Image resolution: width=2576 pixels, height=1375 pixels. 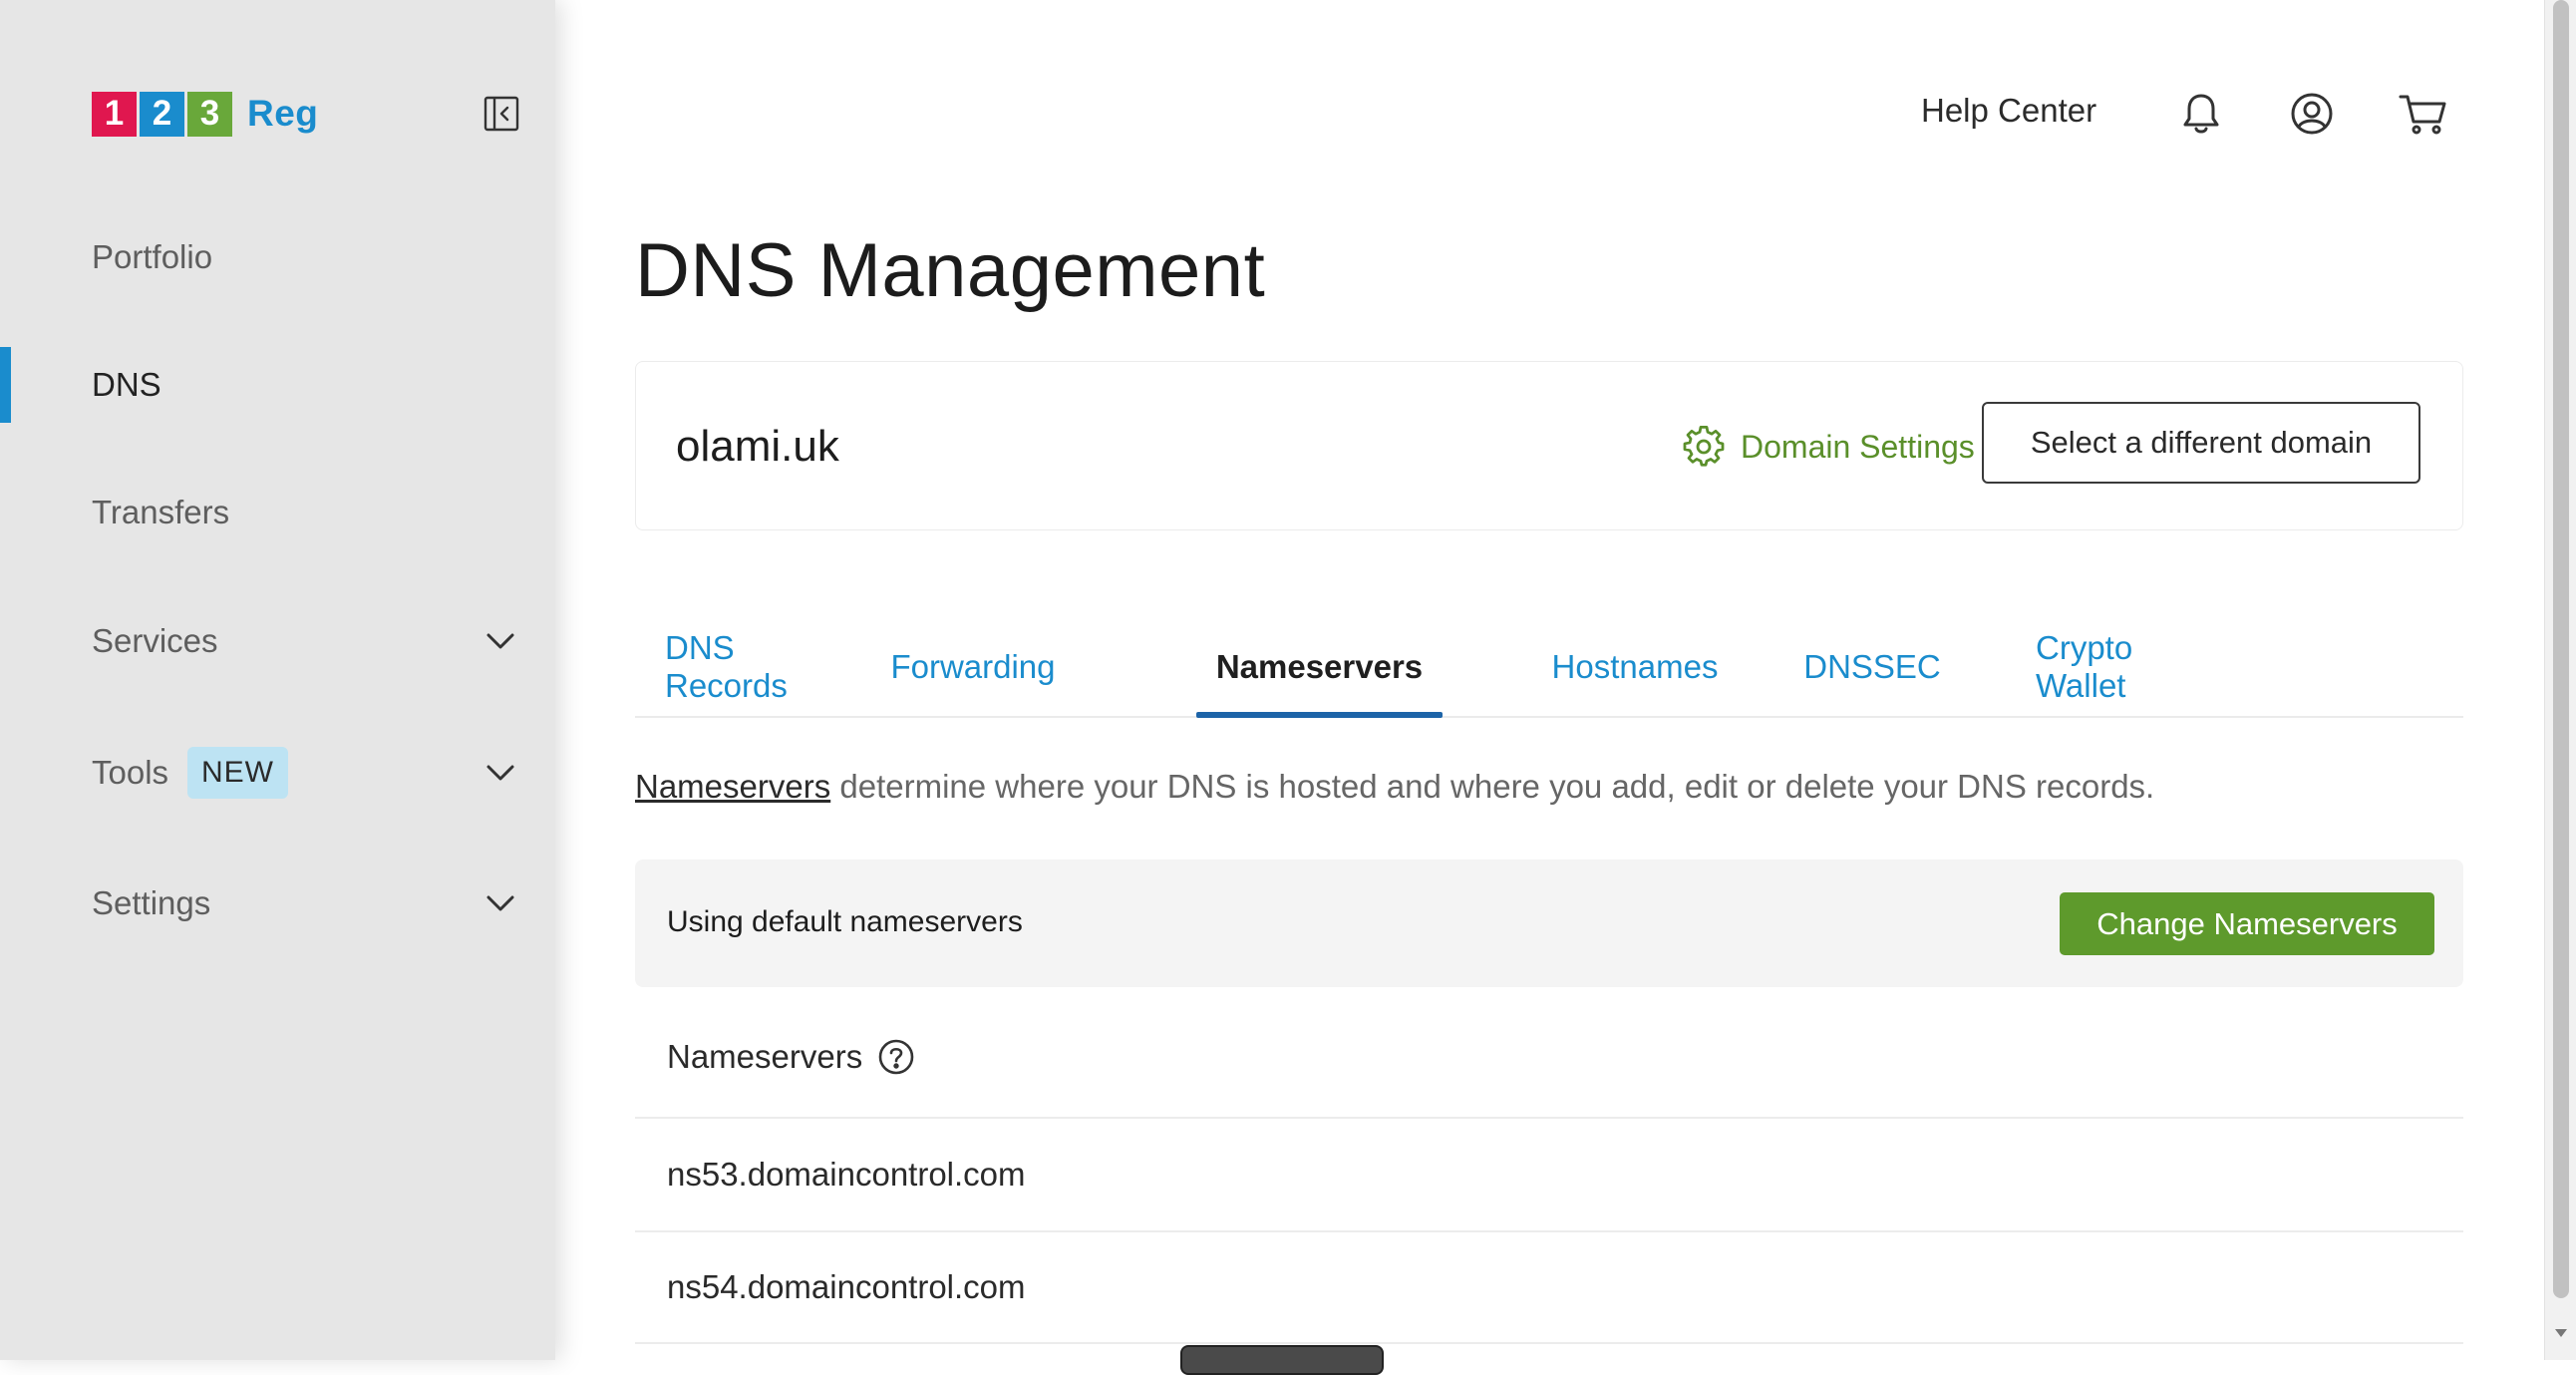 I want to click on tab-nameservers: Nameservers, so click(x=1319, y=668).